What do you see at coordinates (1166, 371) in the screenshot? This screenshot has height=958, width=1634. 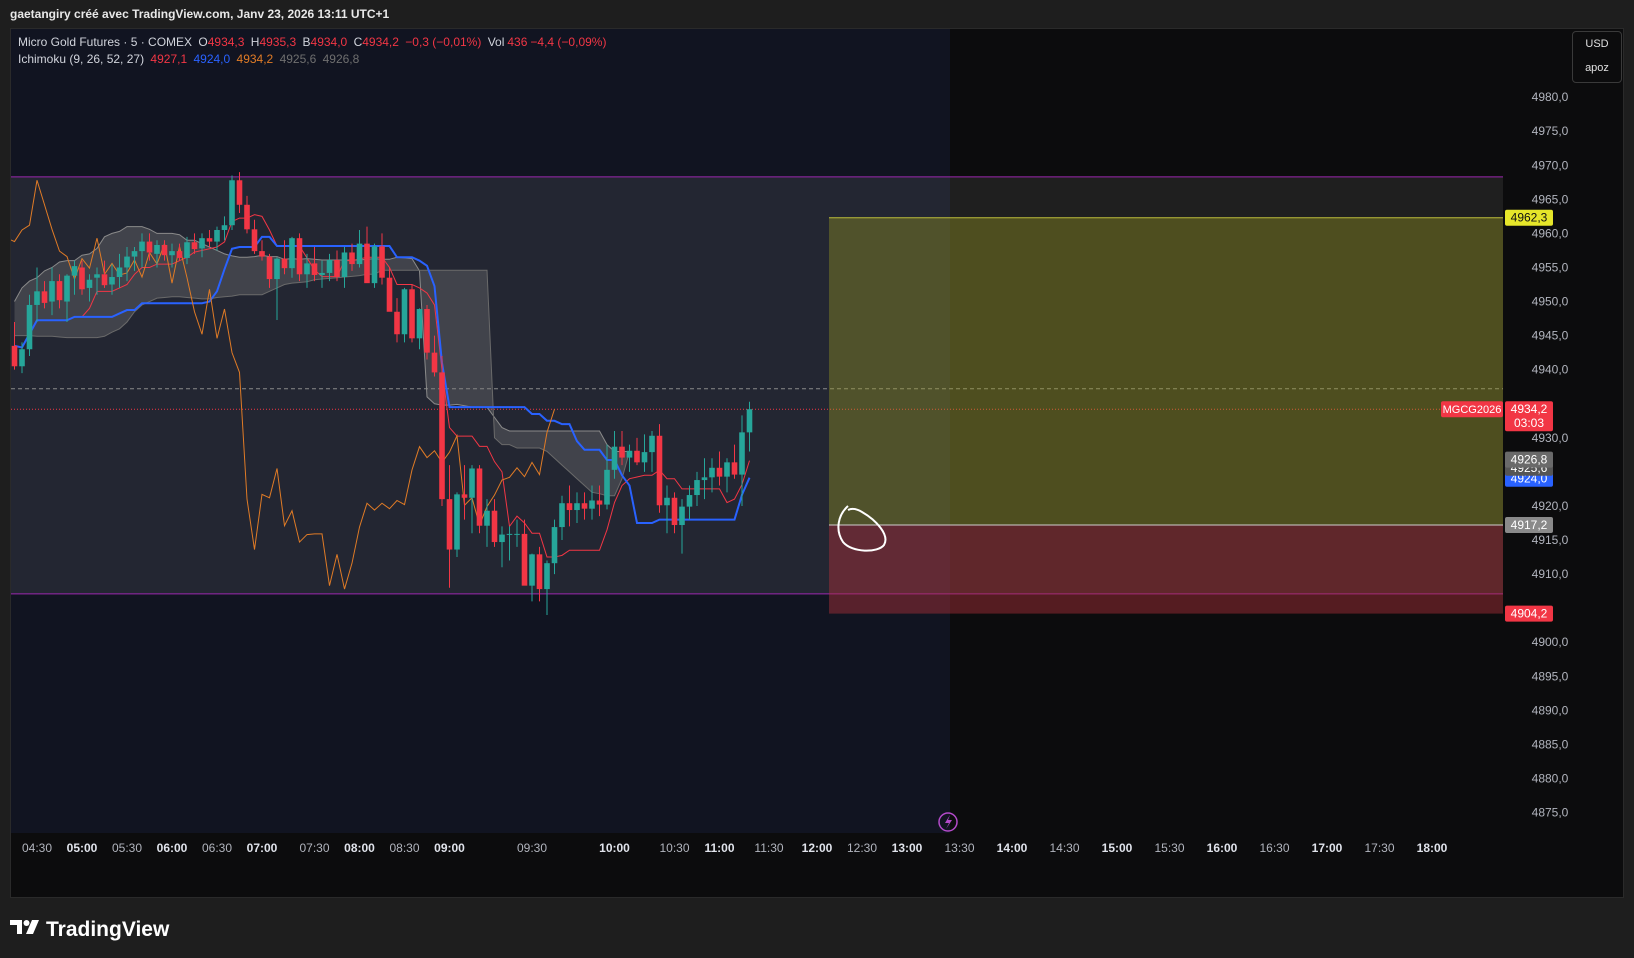 I see `target-zone` at bounding box center [1166, 371].